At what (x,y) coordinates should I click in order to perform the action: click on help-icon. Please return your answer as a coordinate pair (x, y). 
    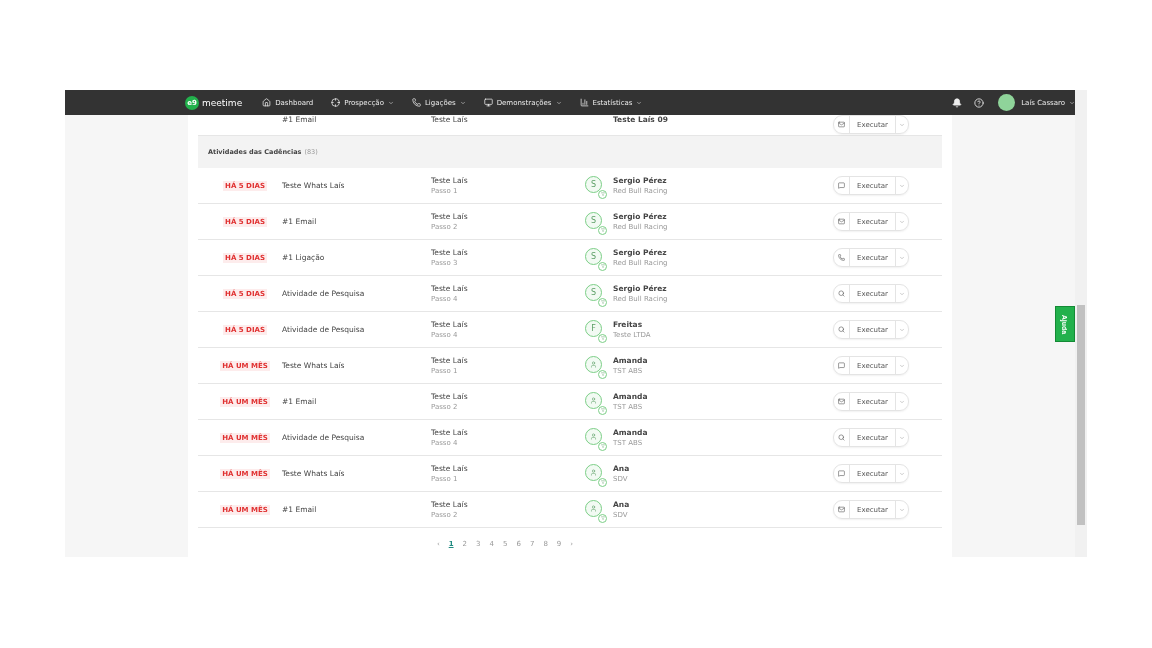
    Looking at the image, I should click on (979, 102).